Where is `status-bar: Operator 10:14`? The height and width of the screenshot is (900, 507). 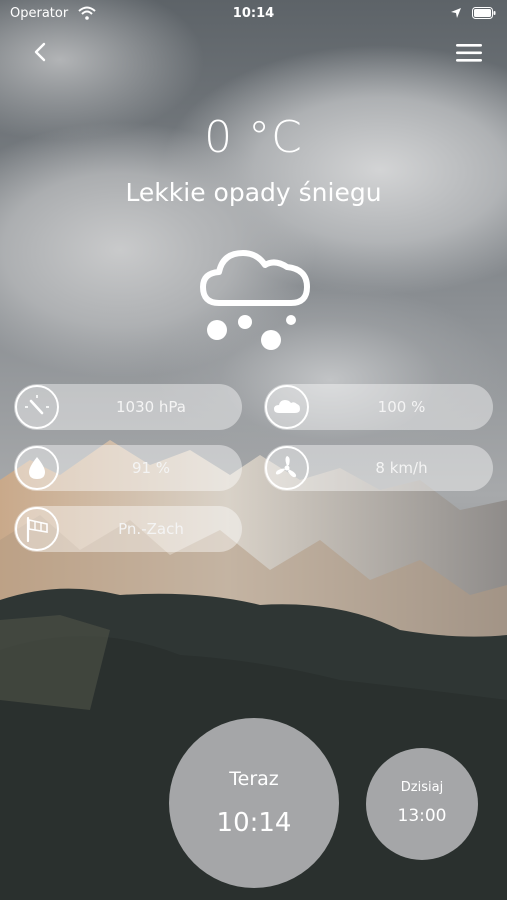 status-bar: Operator 10:14 is located at coordinates (253, 14).